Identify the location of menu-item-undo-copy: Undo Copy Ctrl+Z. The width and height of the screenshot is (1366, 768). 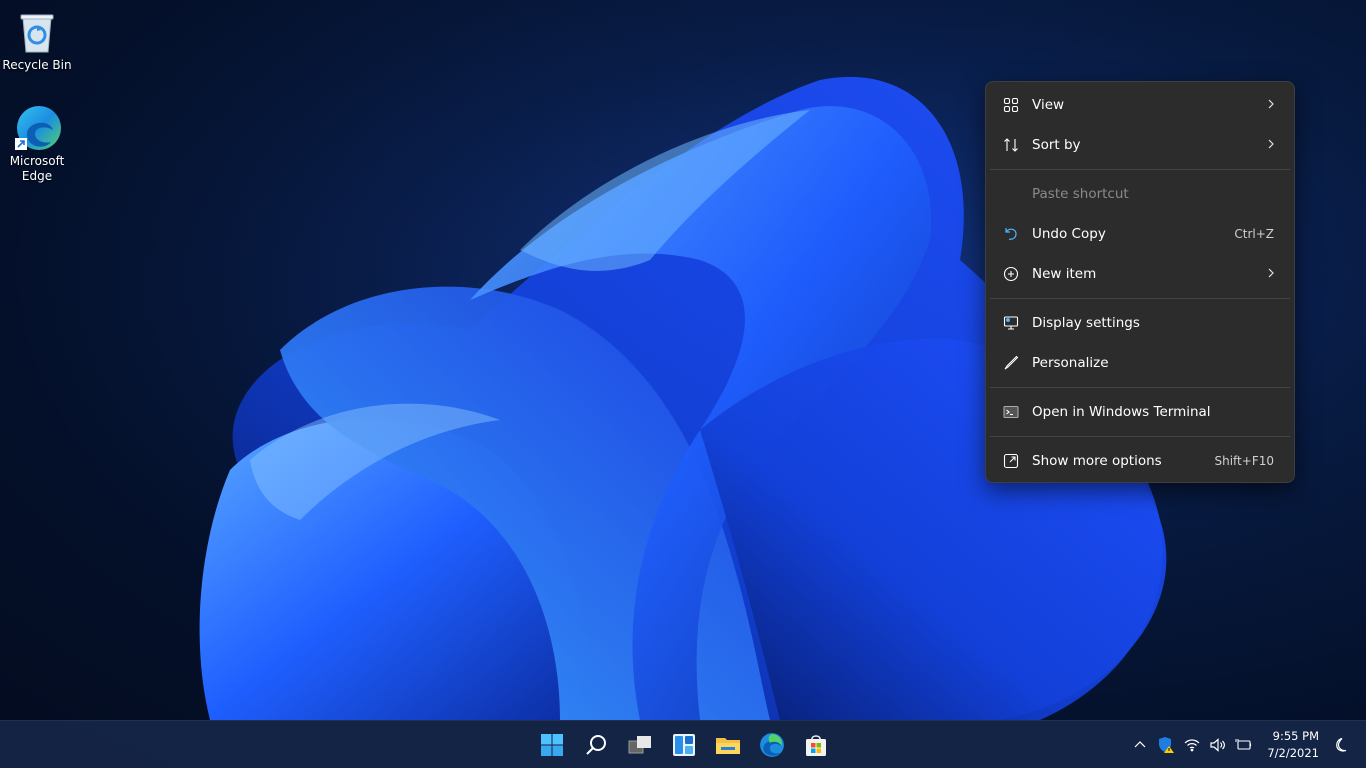
(1140, 234).